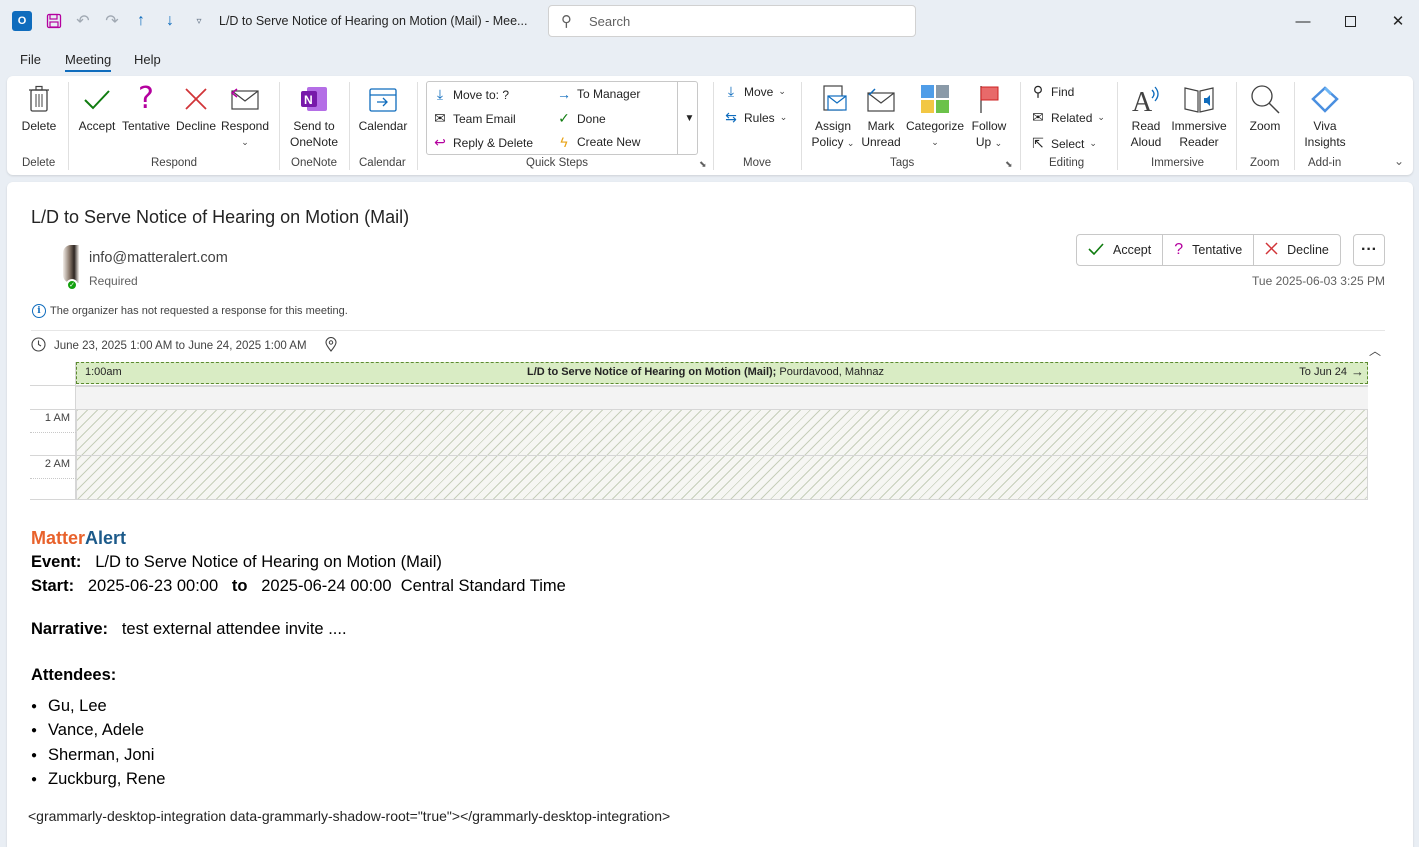 The height and width of the screenshot is (847, 1419). What do you see at coordinates (1052, 91) in the screenshot?
I see `find-button: ⚲ Find` at bounding box center [1052, 91].